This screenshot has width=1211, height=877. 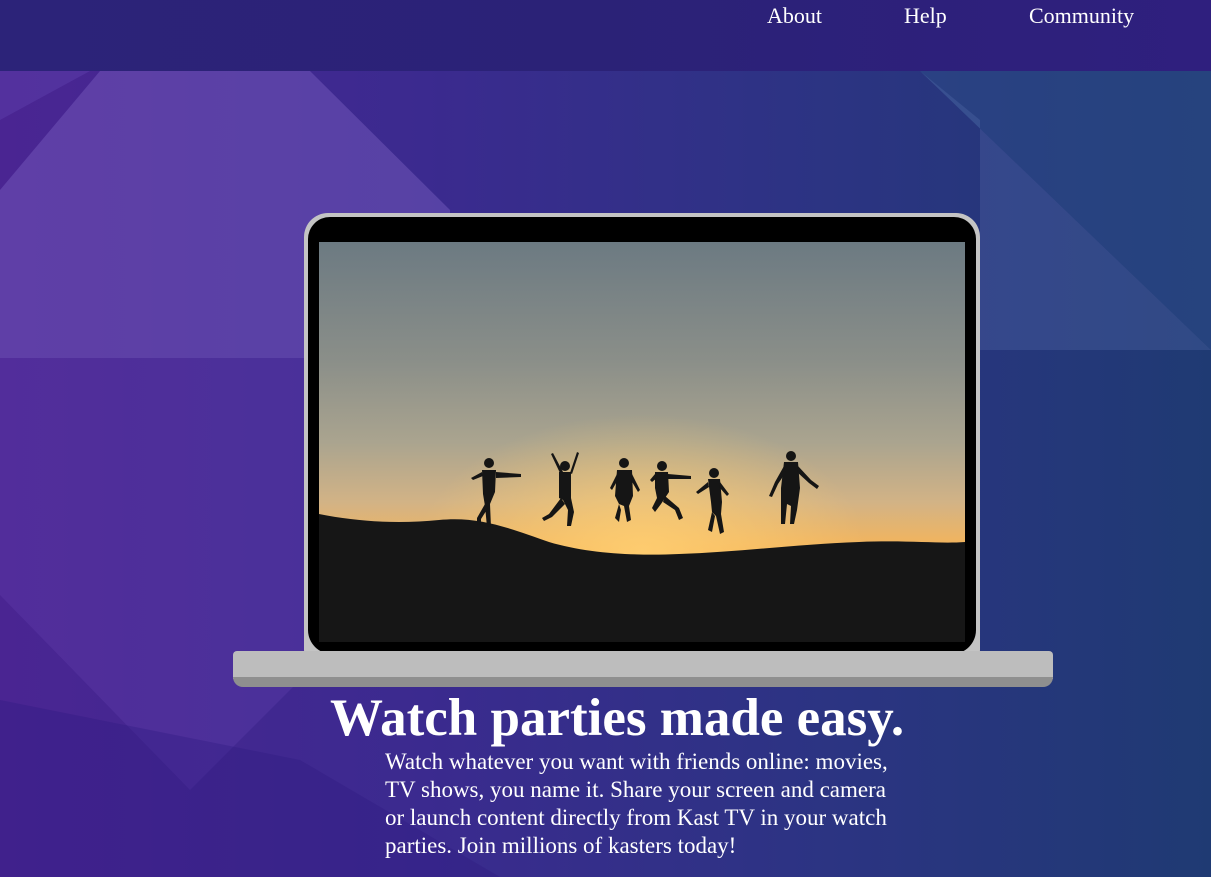 I want to click on nav-link-about: About, so click(x=794, y=16).